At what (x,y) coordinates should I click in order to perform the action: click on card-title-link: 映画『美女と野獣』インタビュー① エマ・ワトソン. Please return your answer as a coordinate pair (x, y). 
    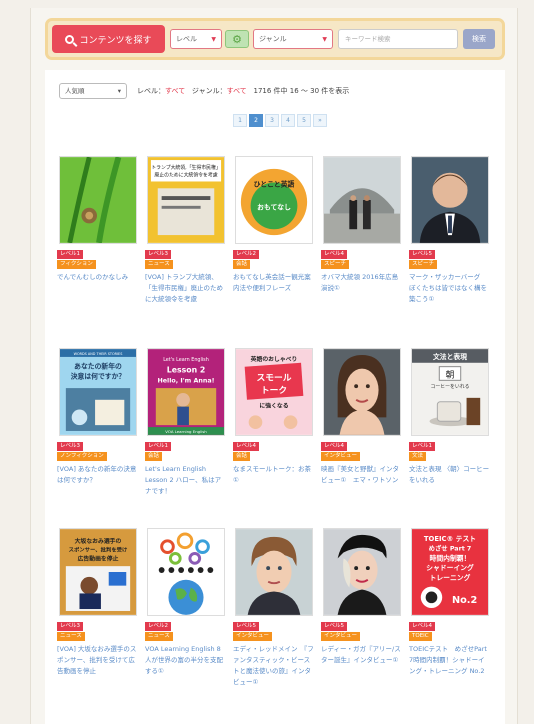
    Looking at the image, I should click on (362, 475).